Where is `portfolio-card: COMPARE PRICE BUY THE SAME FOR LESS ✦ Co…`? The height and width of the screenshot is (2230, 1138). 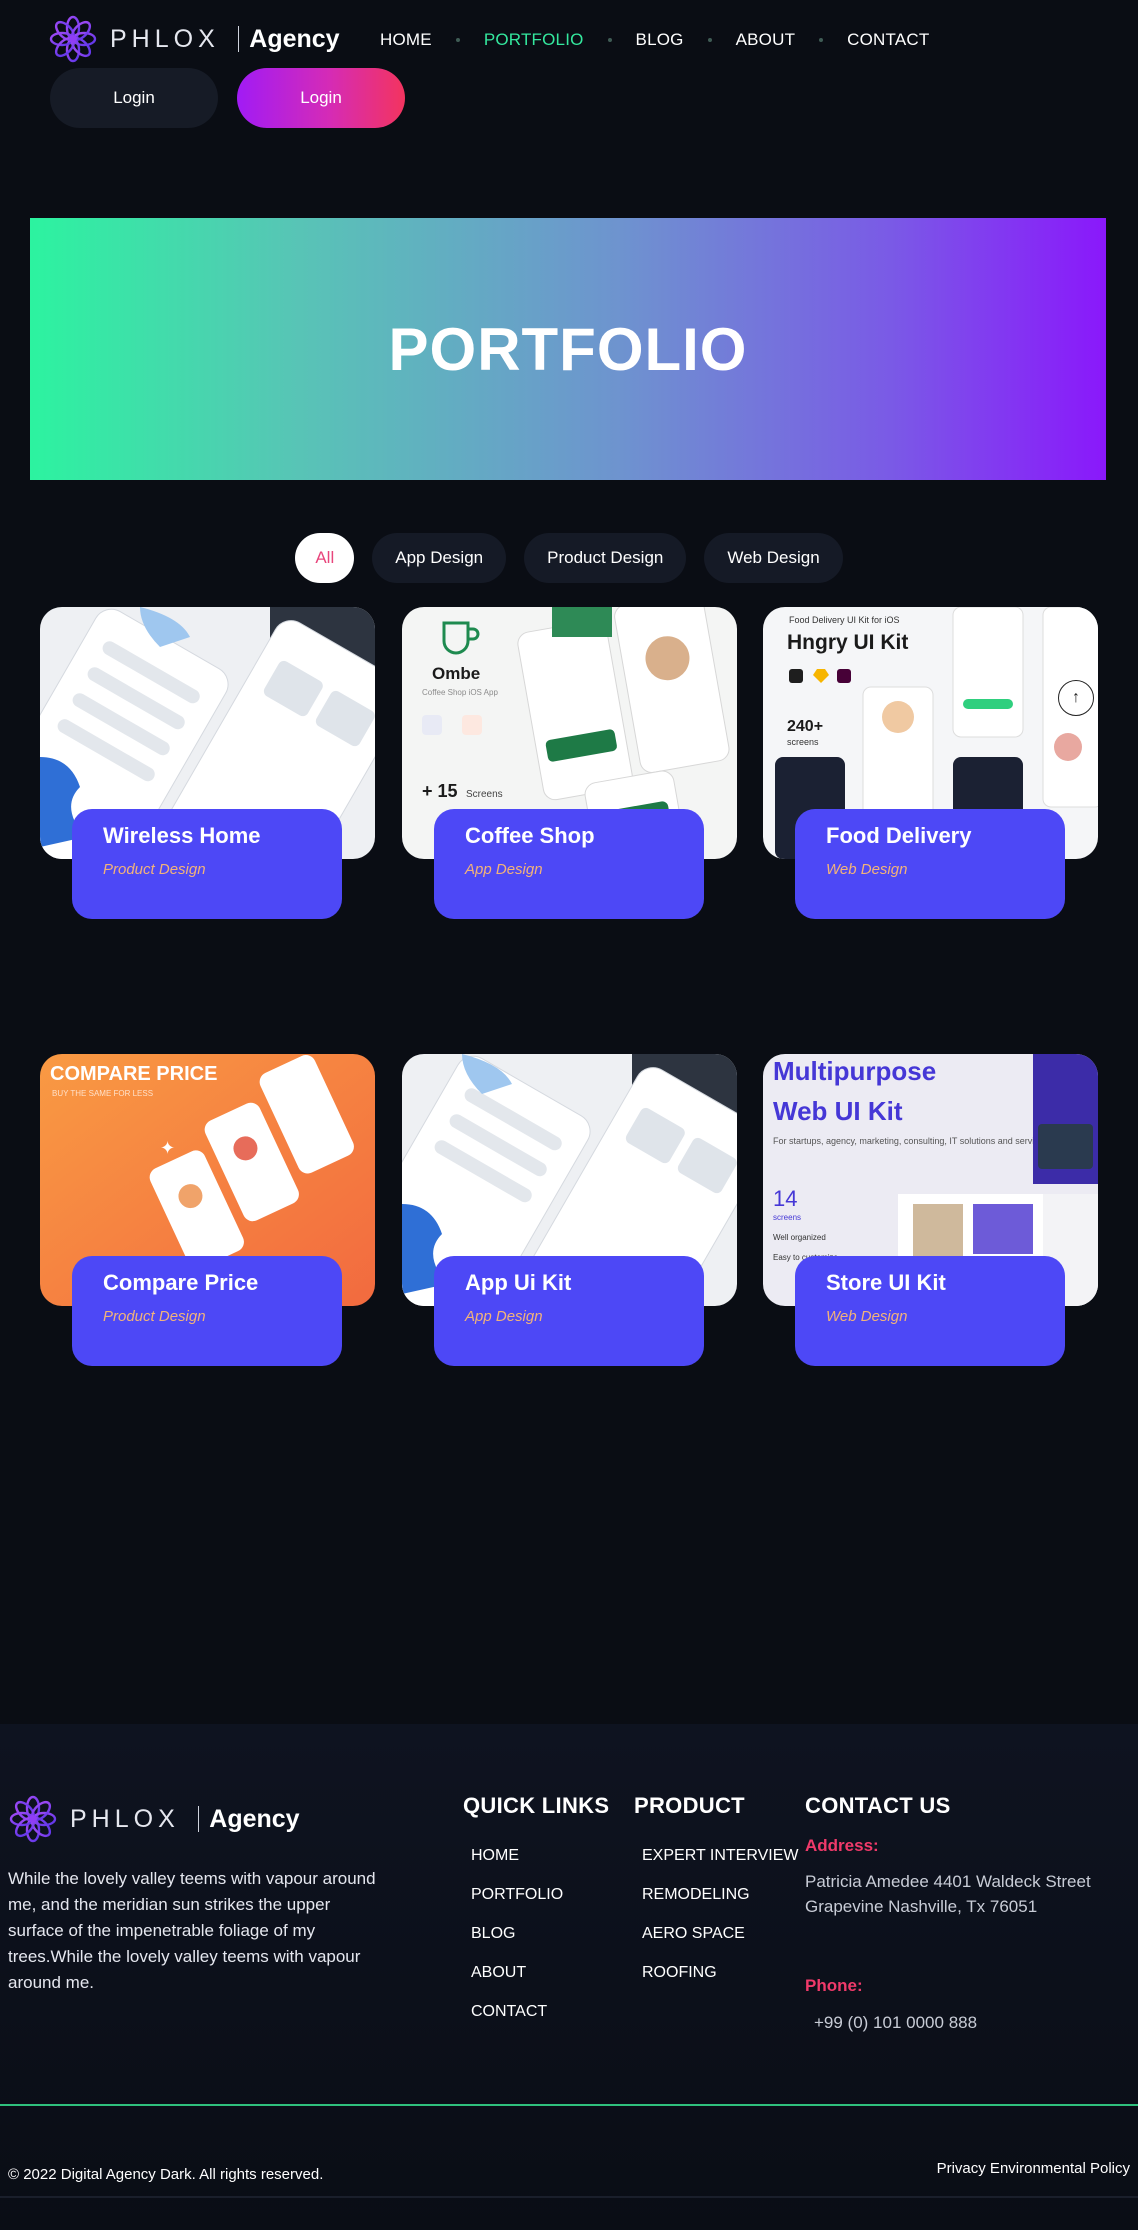 portfolio-card: COMPARE PRICE BUY THE SAME FOR LESS ✦ Co… is located at coordinates (207, 1211).